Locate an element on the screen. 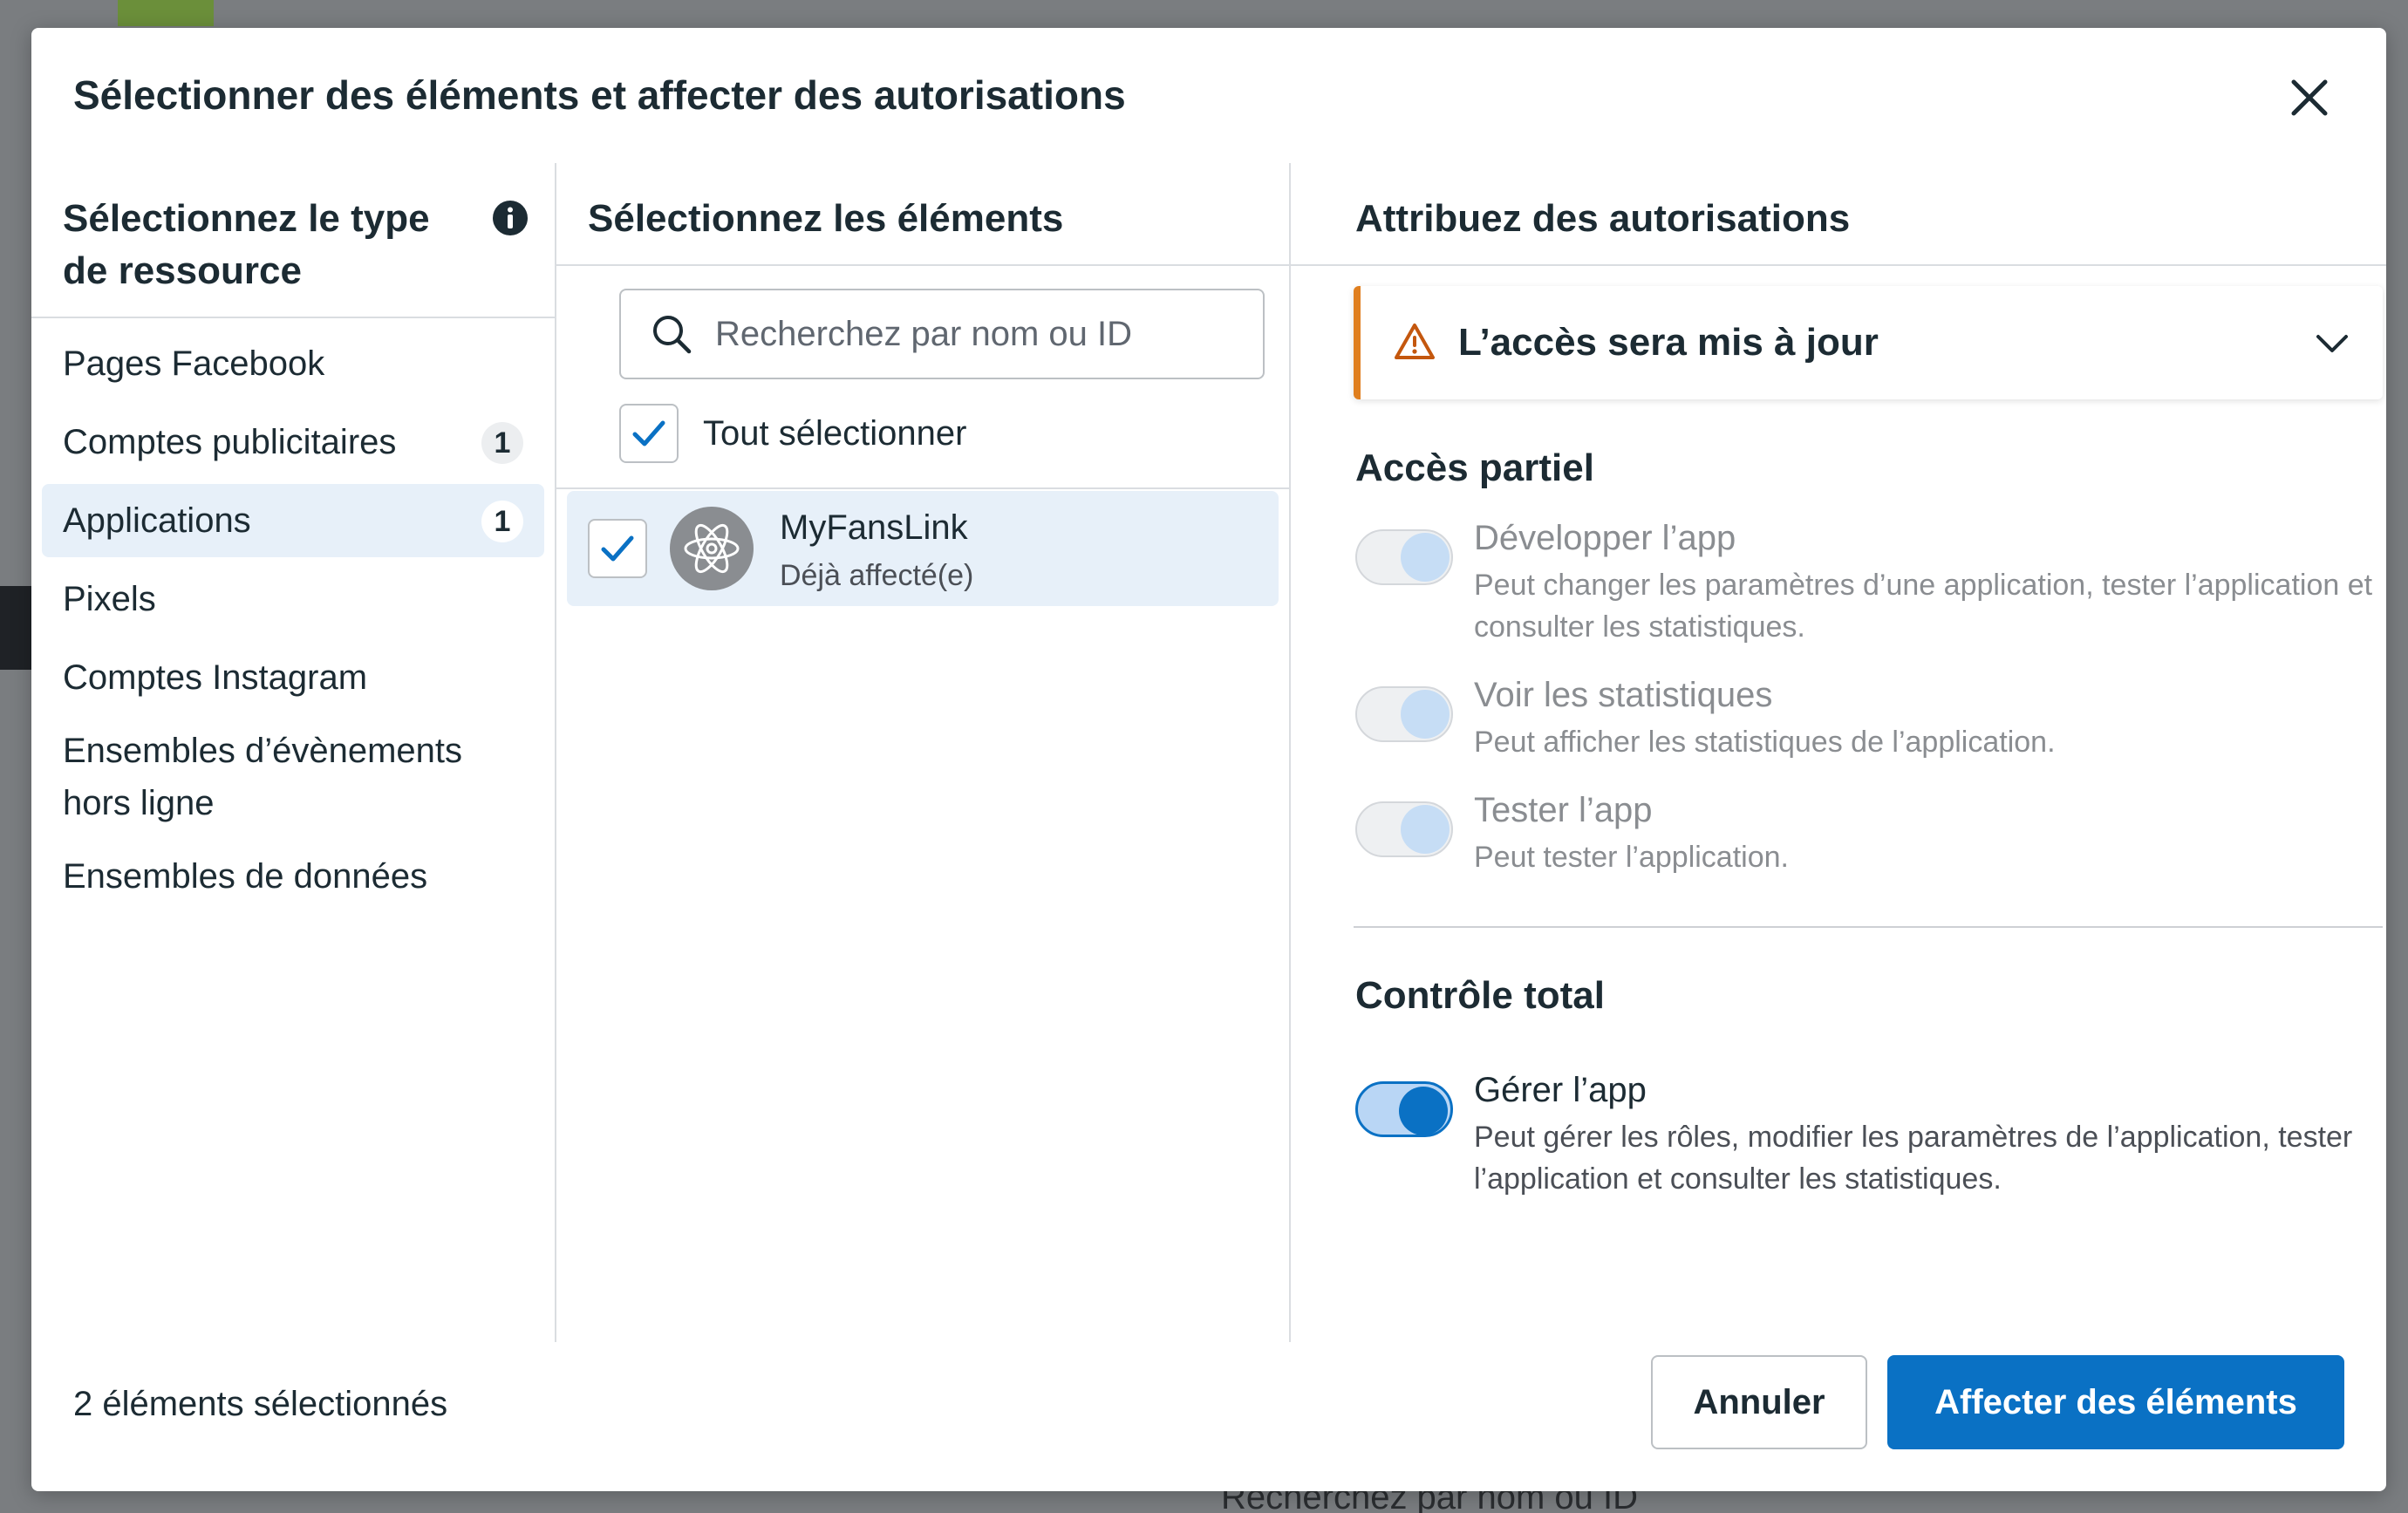 The height and width of the screenshot is (1513, 2408). cancel-button: Annuler is located at coordinates (1759, 1402).